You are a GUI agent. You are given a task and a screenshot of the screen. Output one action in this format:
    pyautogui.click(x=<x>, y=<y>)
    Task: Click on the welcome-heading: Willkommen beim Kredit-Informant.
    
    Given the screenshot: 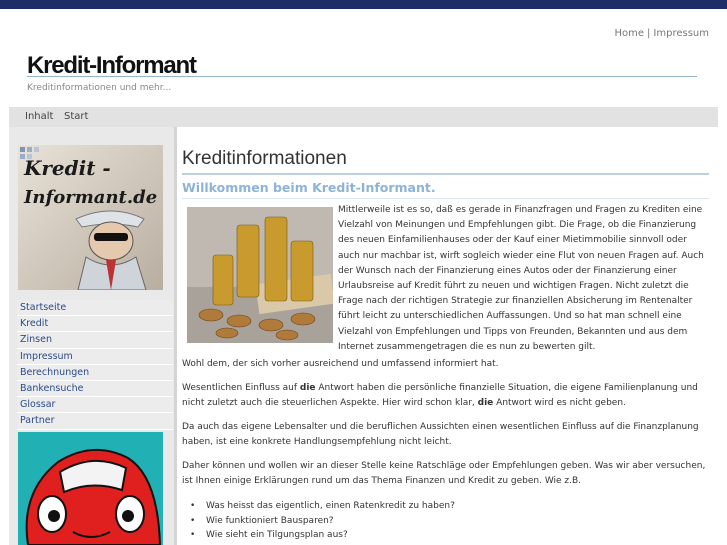 What is the action you would take?
    pyautogui.click(x=309, y=187)
    